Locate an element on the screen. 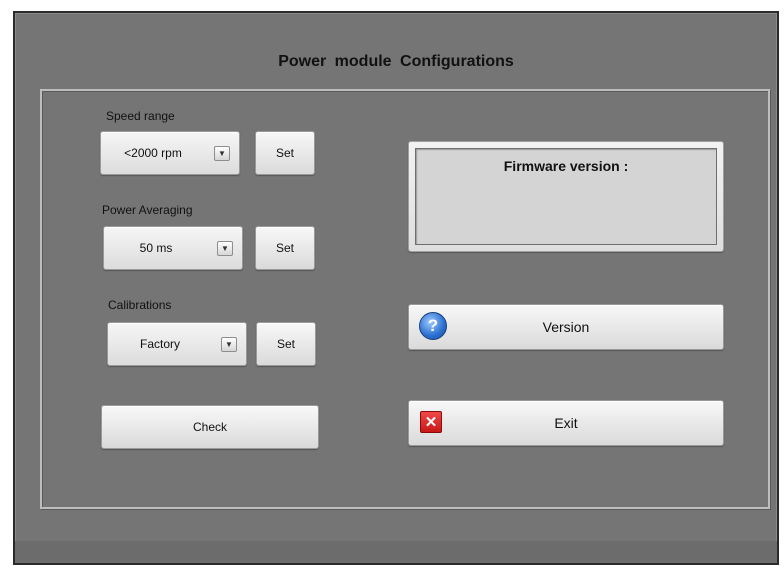 Image resolution: width=784 pixels, height=569 pixels. speed-range-set-button: Set is located at coordinates (285, 153).